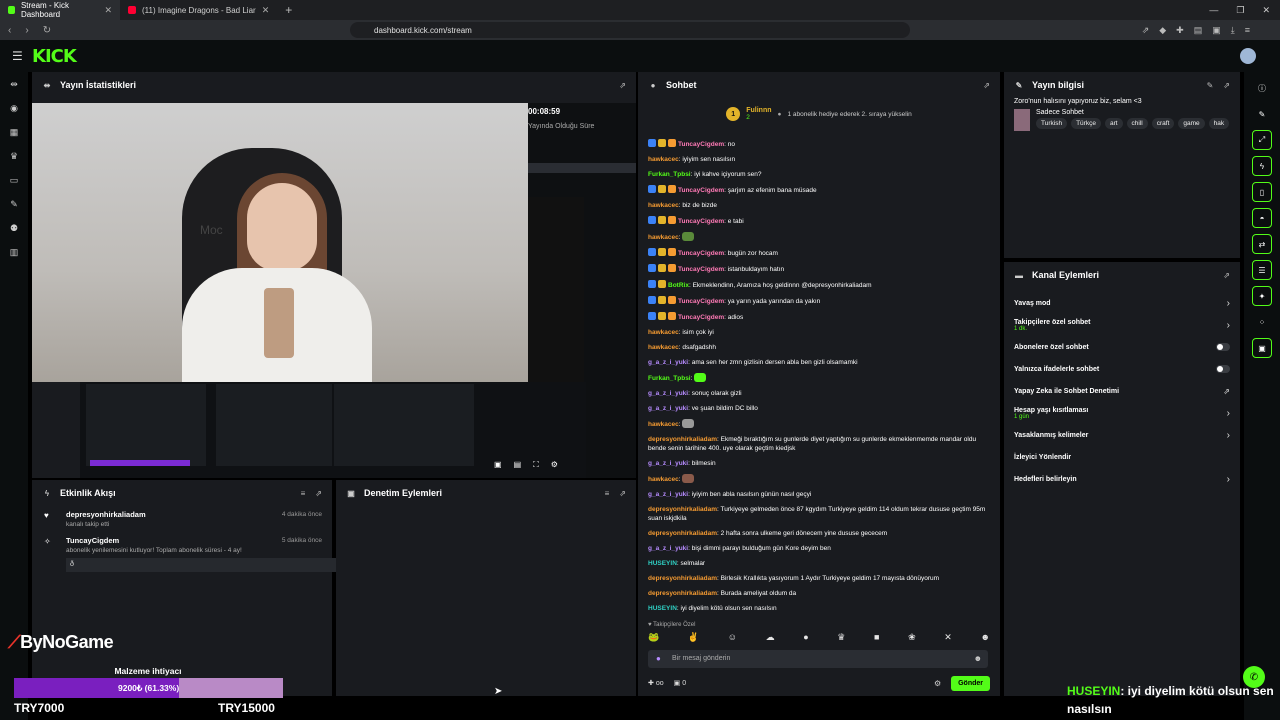 This screenshot has height=720, width=1280. I want to click on channel-action-row: İzleyici Yönlendir, so click(1122, 457).